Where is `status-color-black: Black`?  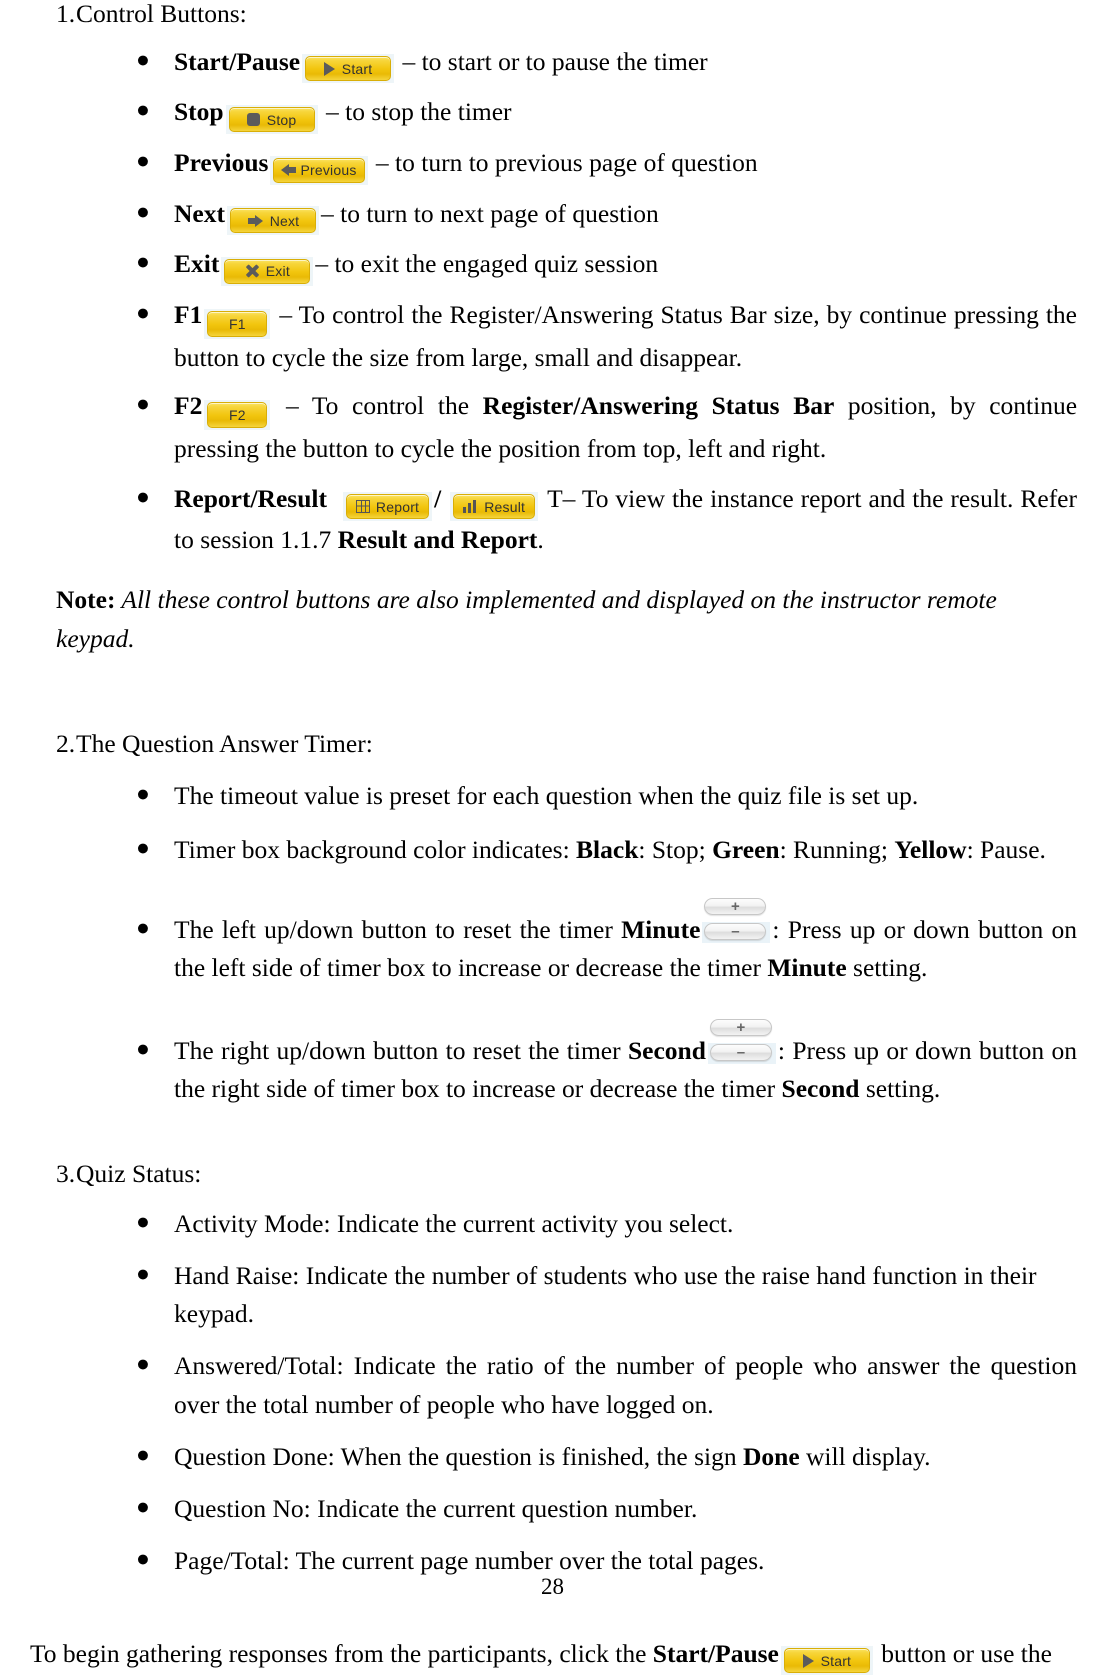 status-color-black: Black is located at coordinates (607, 849).